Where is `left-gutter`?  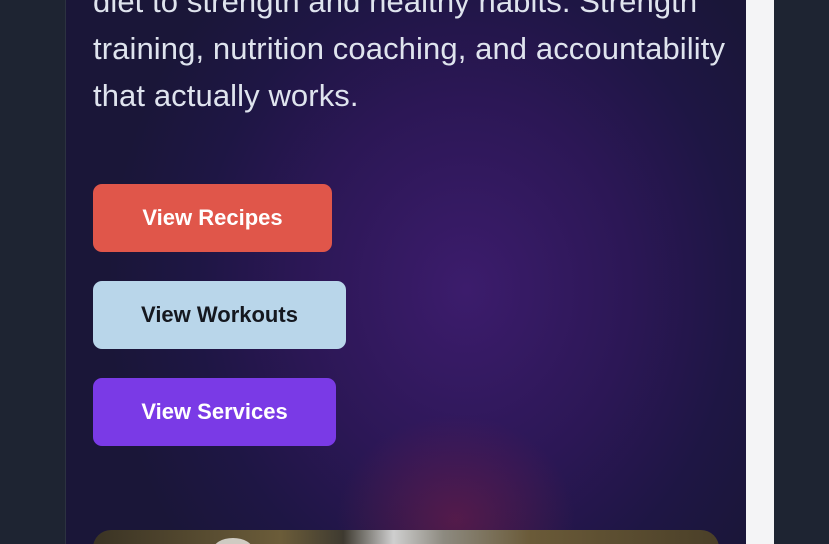 left-gutter is located at coordinates (32, 272).